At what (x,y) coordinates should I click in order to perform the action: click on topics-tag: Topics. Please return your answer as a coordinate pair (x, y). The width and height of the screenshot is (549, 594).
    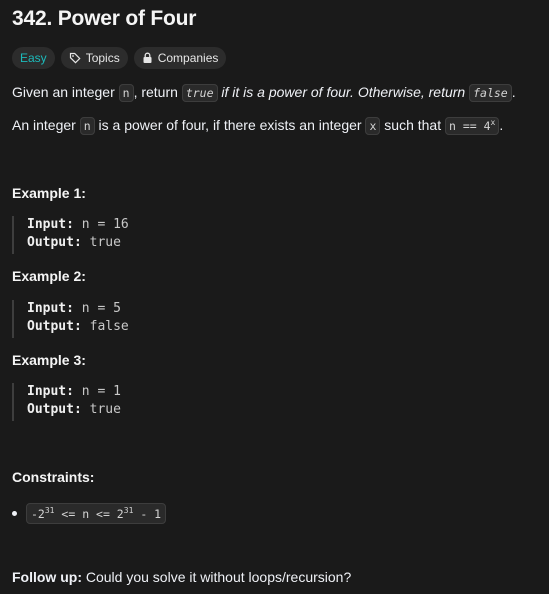
    Looking at the image, I should click on (94, 58).